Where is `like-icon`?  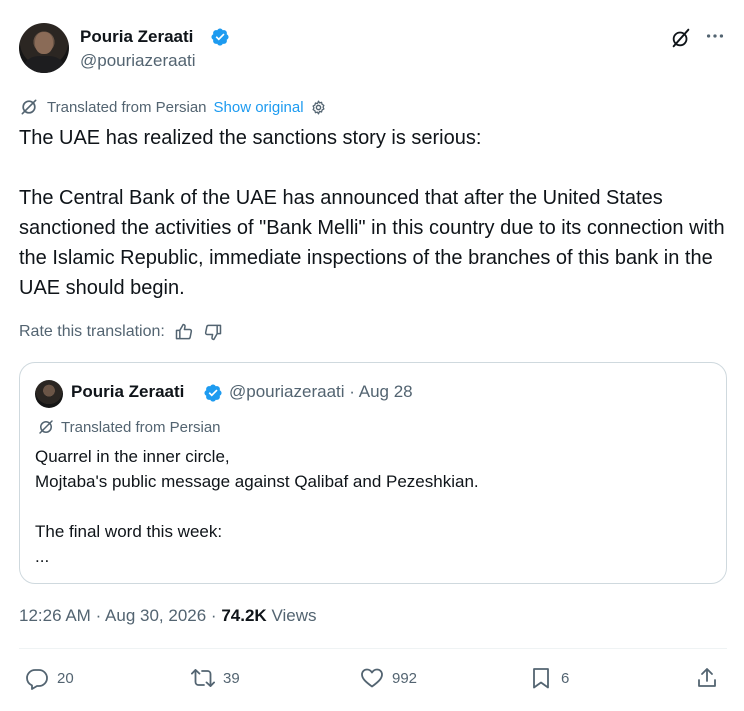
like-icon is located at coordinates (372, 678).